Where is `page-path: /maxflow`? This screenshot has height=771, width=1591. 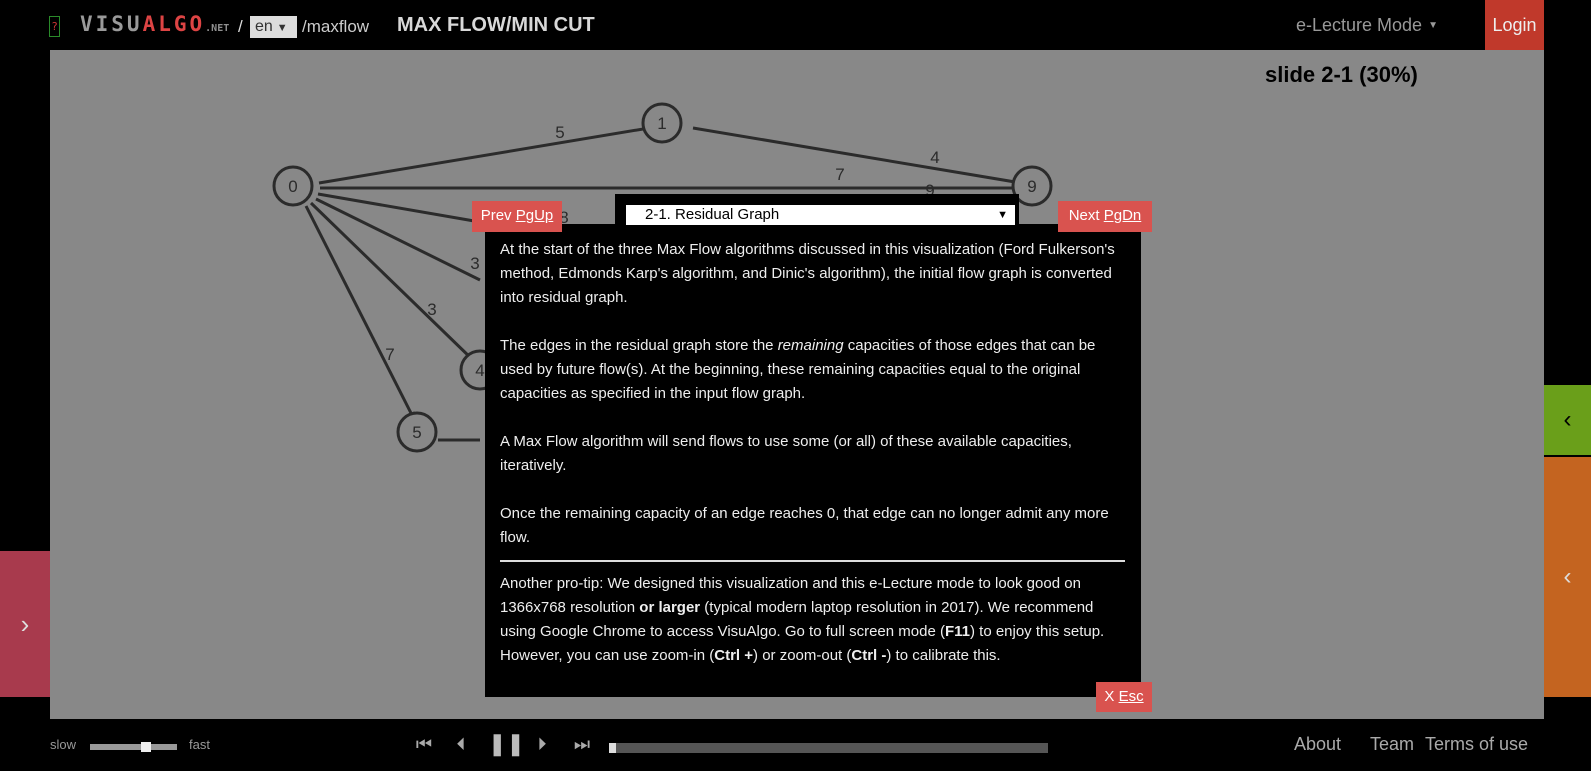 page-path: /maxflow is located at coordinates (336, 26).